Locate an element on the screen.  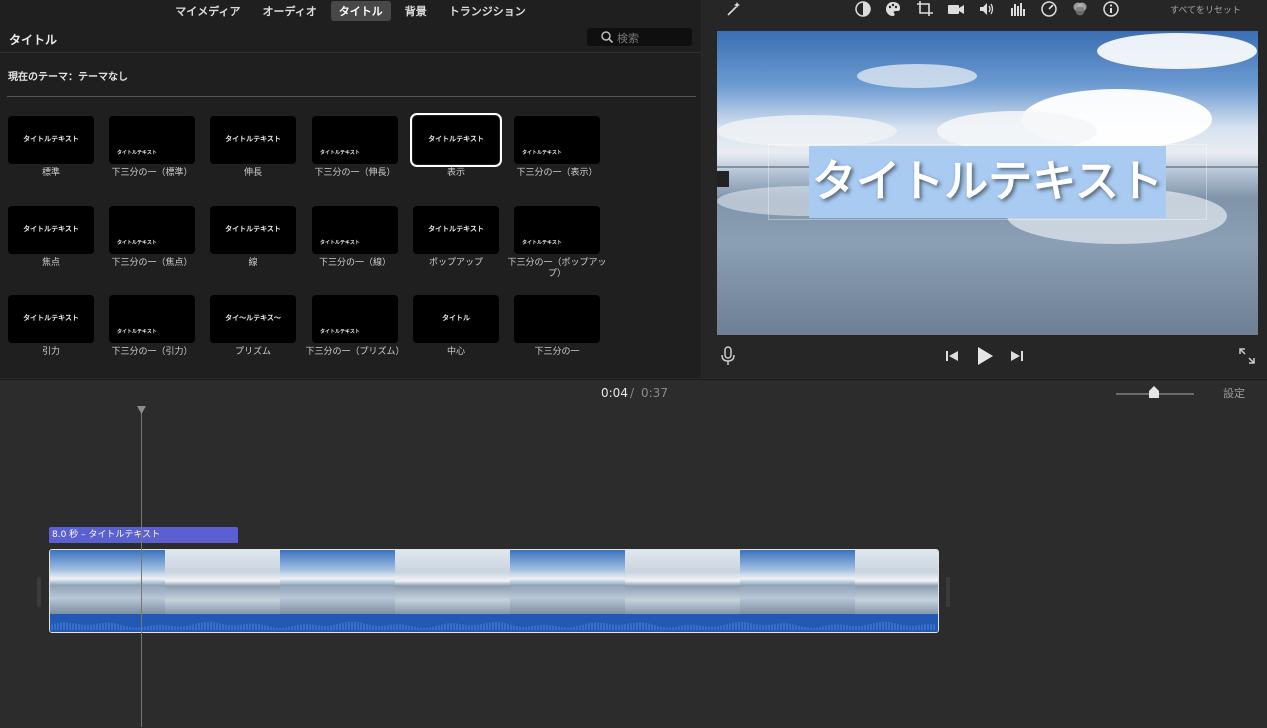
title-style-label: 標準 is located at coordinates (50, 173).